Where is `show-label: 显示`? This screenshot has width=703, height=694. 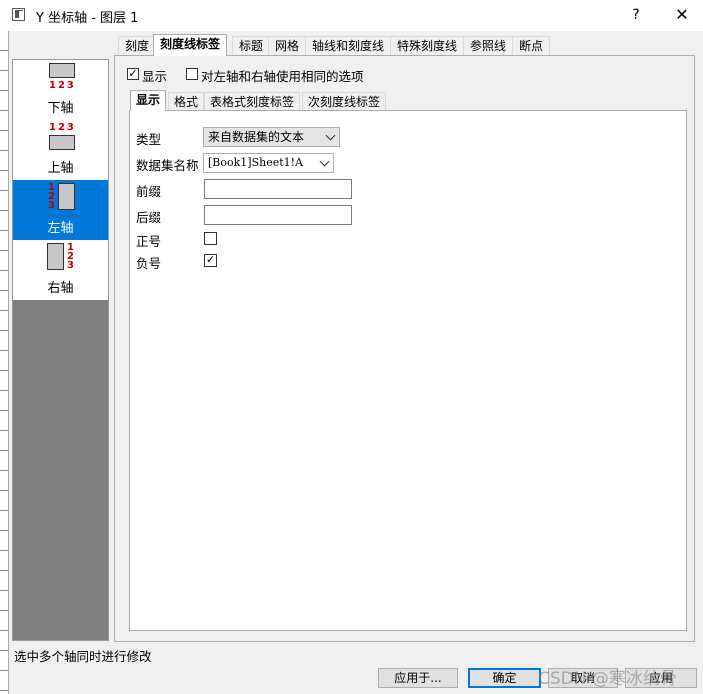
show-label: 显示 is located at coordinates (155, 76).